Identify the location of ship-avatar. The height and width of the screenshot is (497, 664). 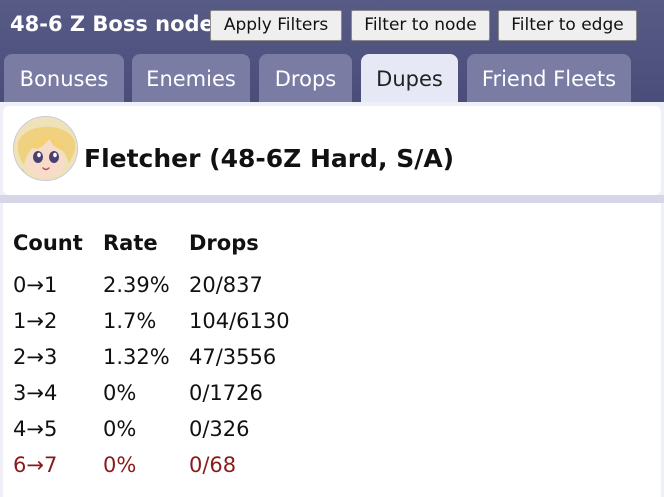
(45, 148).